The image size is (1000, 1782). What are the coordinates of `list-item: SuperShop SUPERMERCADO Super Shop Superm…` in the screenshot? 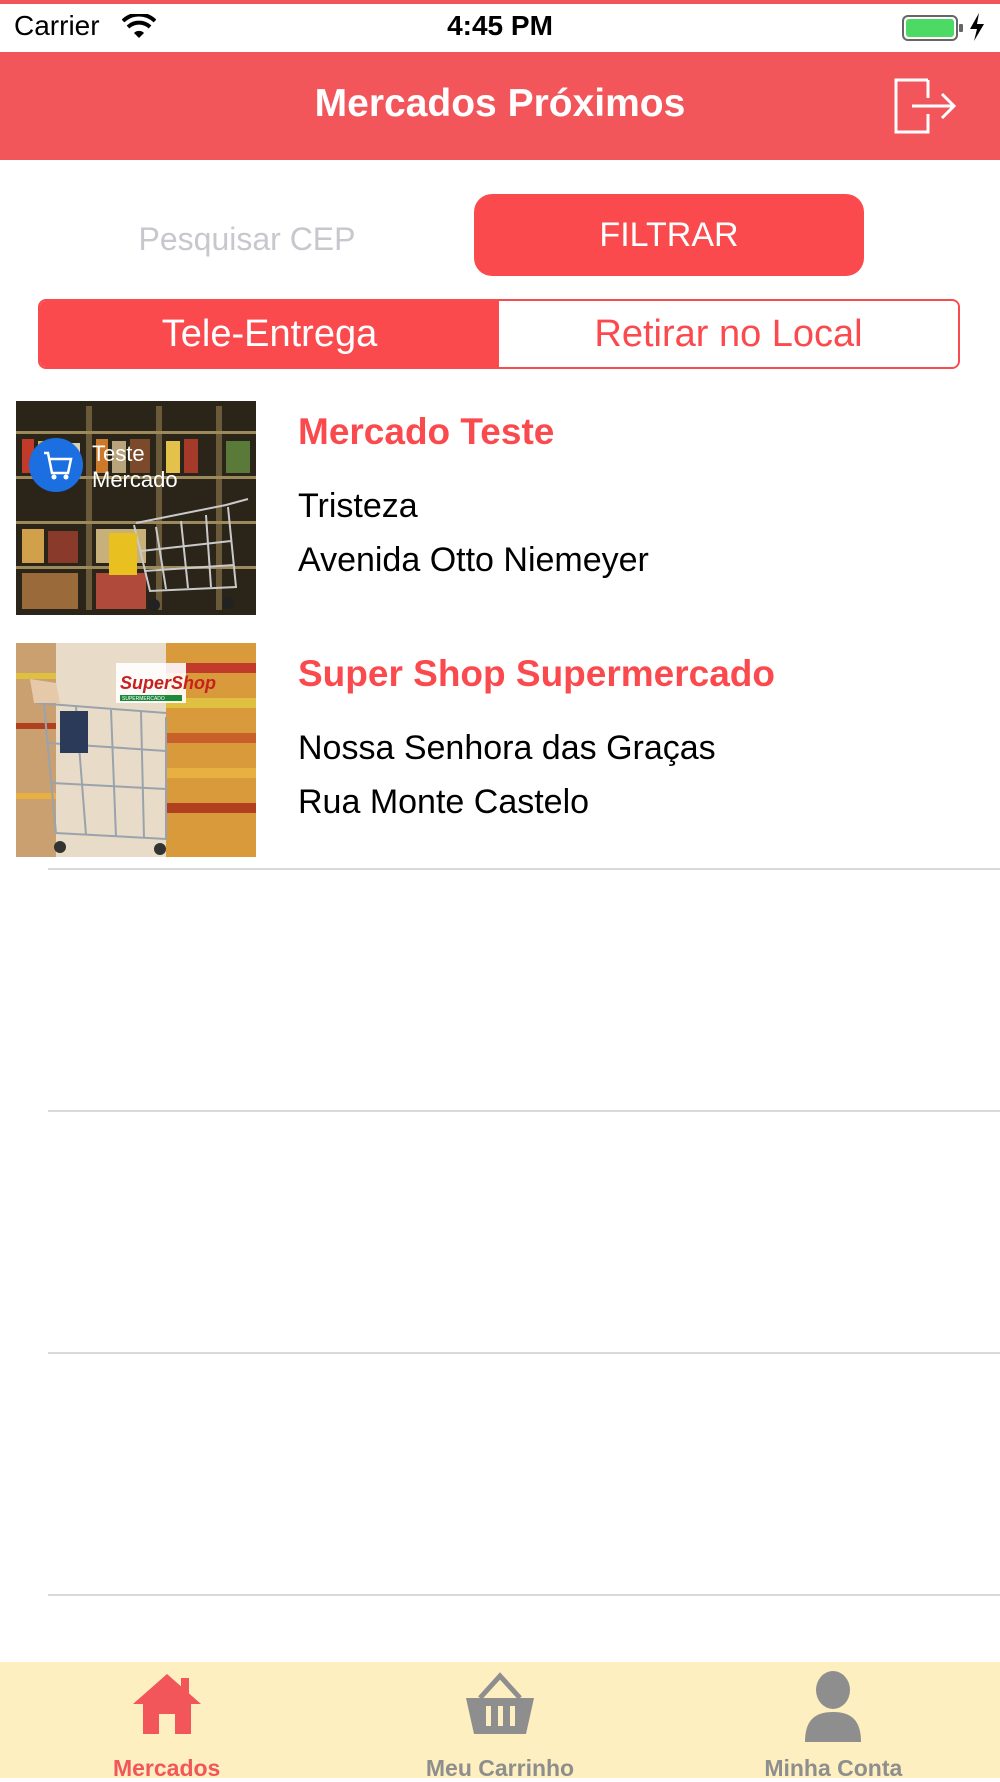 It's located at (500, 764).